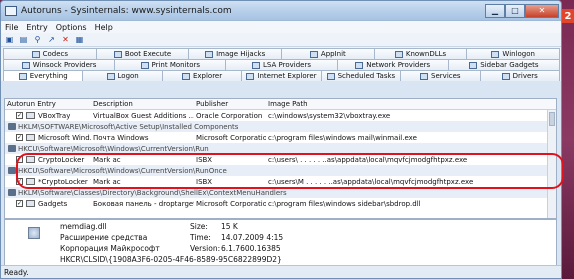  What do you see at coordinates (25, 65) in the screenshot?
I see `winsock-icon` at bounding box center [25, 65].